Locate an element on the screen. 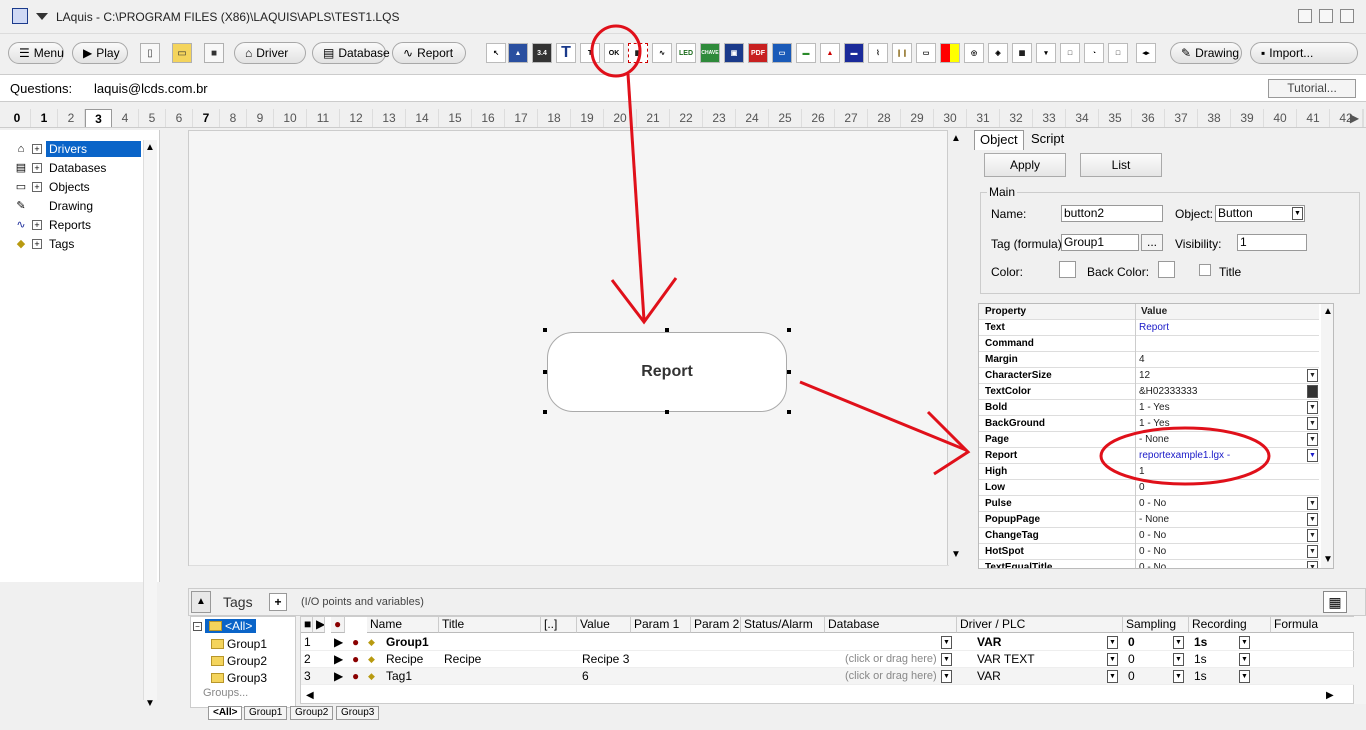 The height and width of the screenshot is (730, 1366). toolbar-highlight-circle is located at coordinates (616, 51).